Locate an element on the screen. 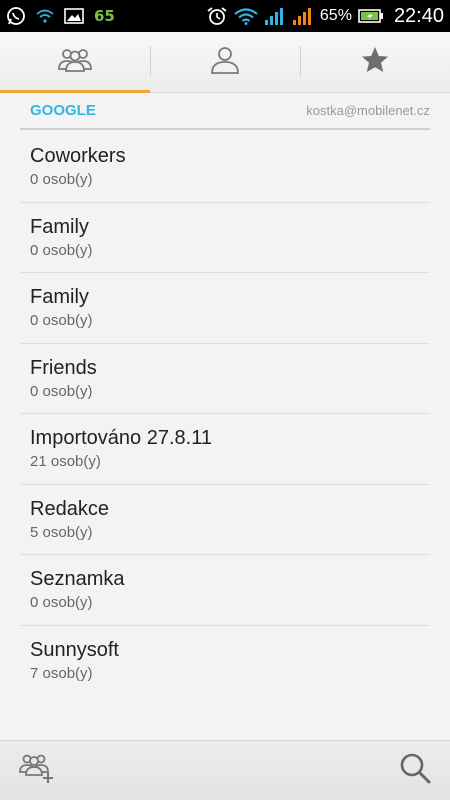 The image size is (450, 800). tab-favorites is located at coordinates (375, 62).